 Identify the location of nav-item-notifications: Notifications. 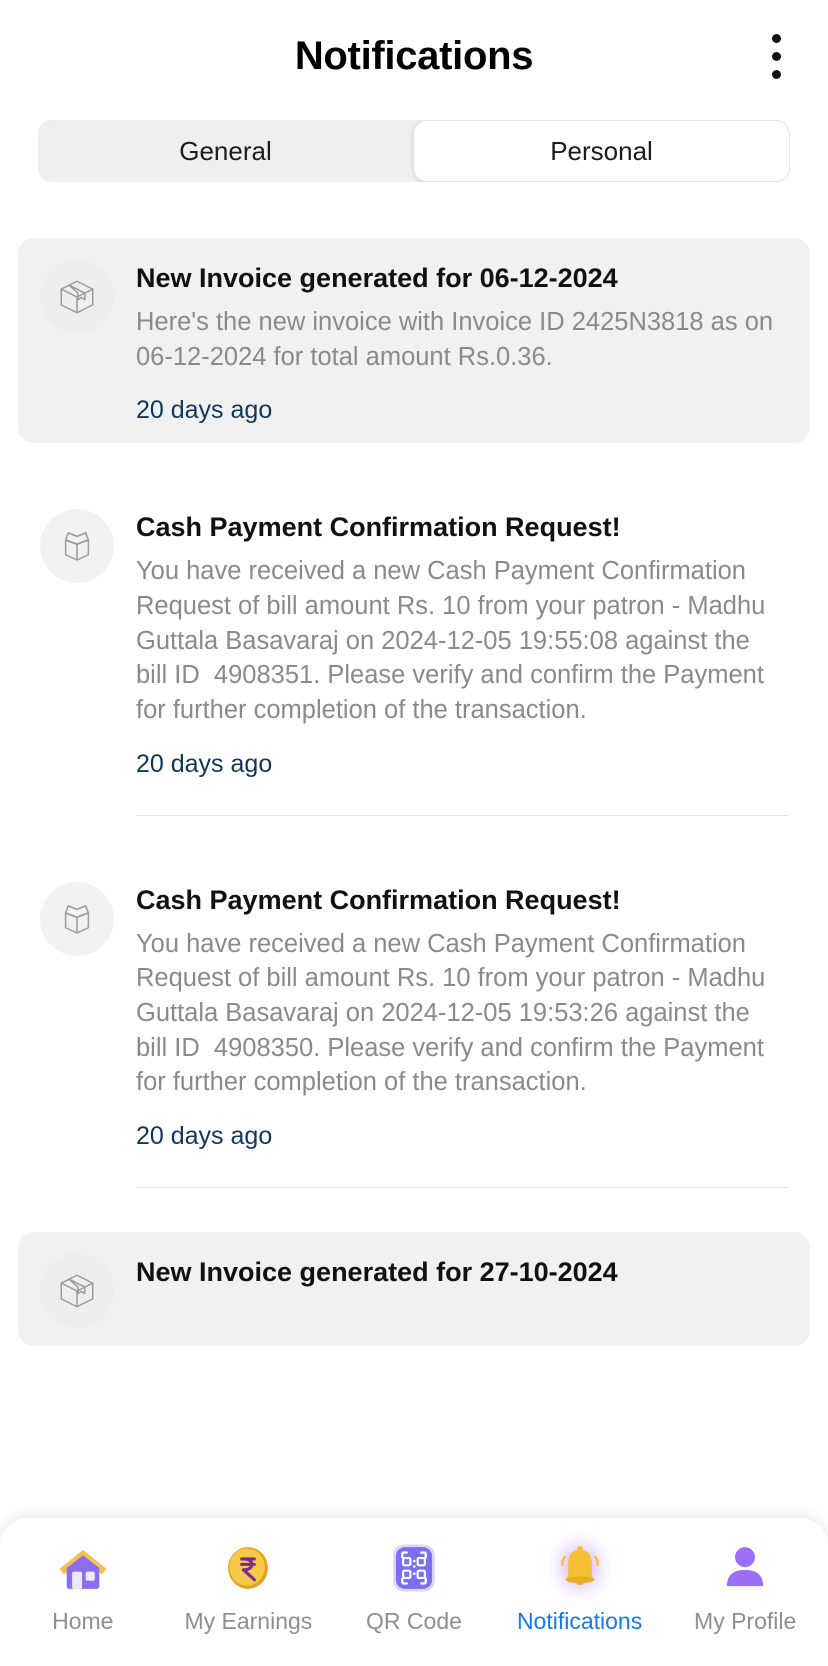
(580, 1585).